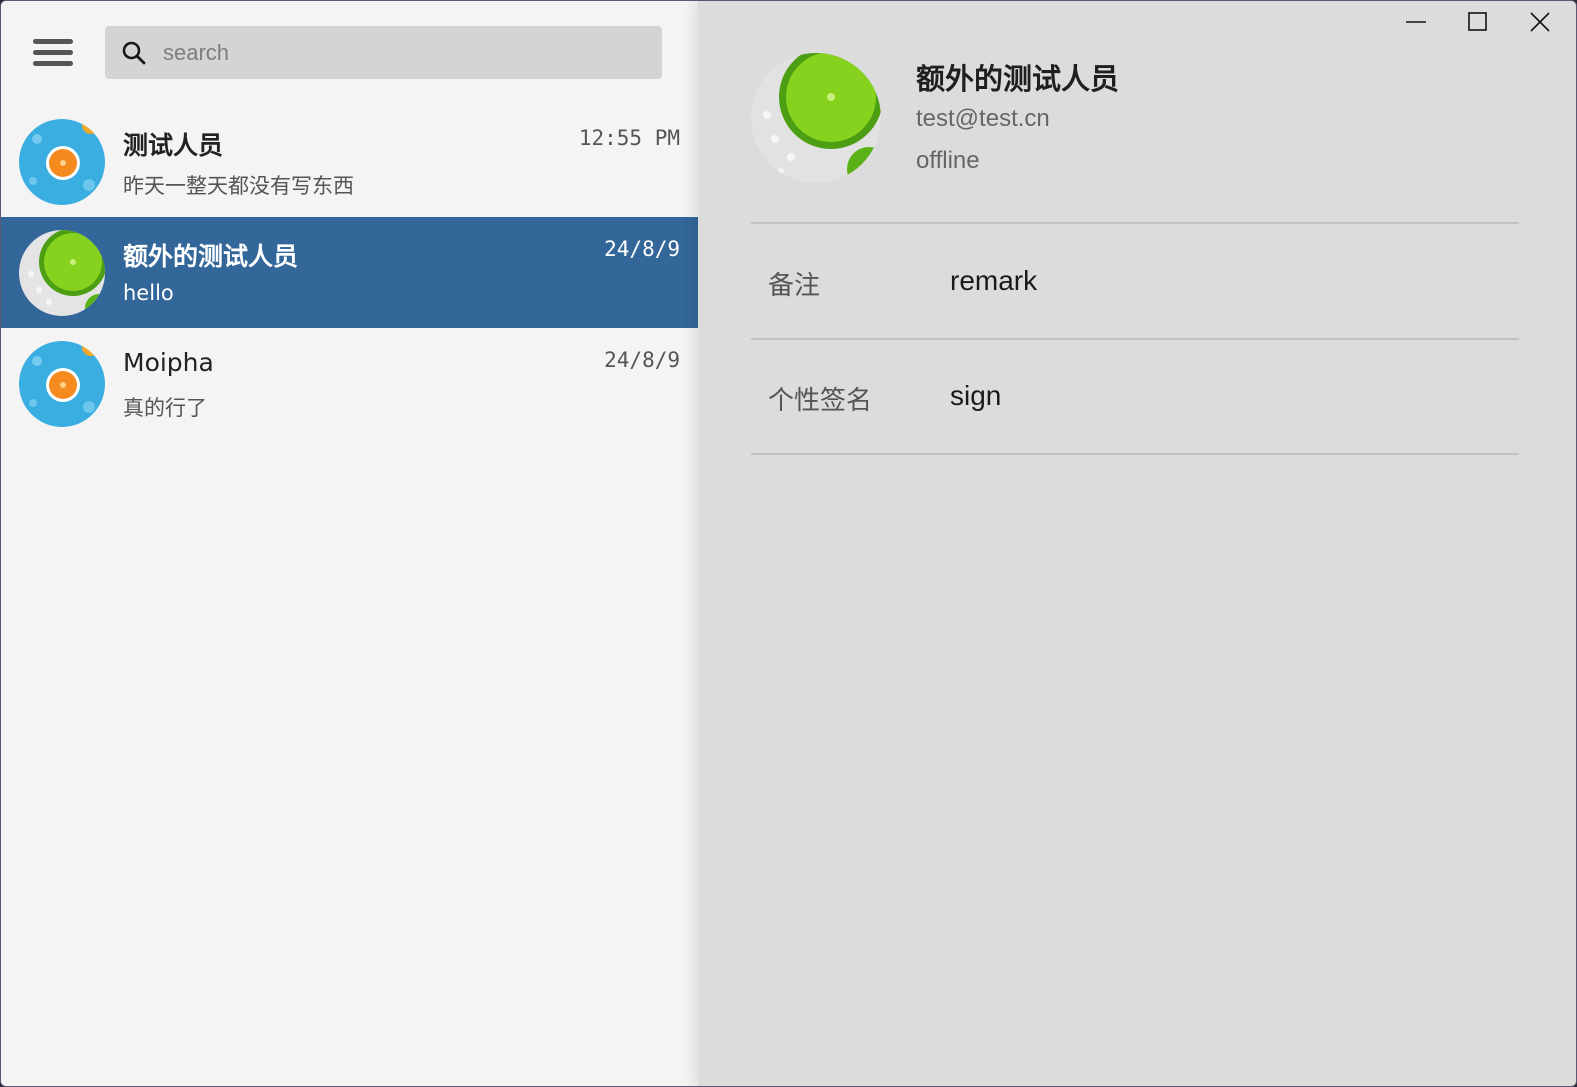 The image size is (1577, 1087). What do you see at coordinates (349, 161) in the screenshot?
I see `chat-item: 测试人员 昨天一整天都没有写东西 12:55 PM` at bounding box center [349, 161].